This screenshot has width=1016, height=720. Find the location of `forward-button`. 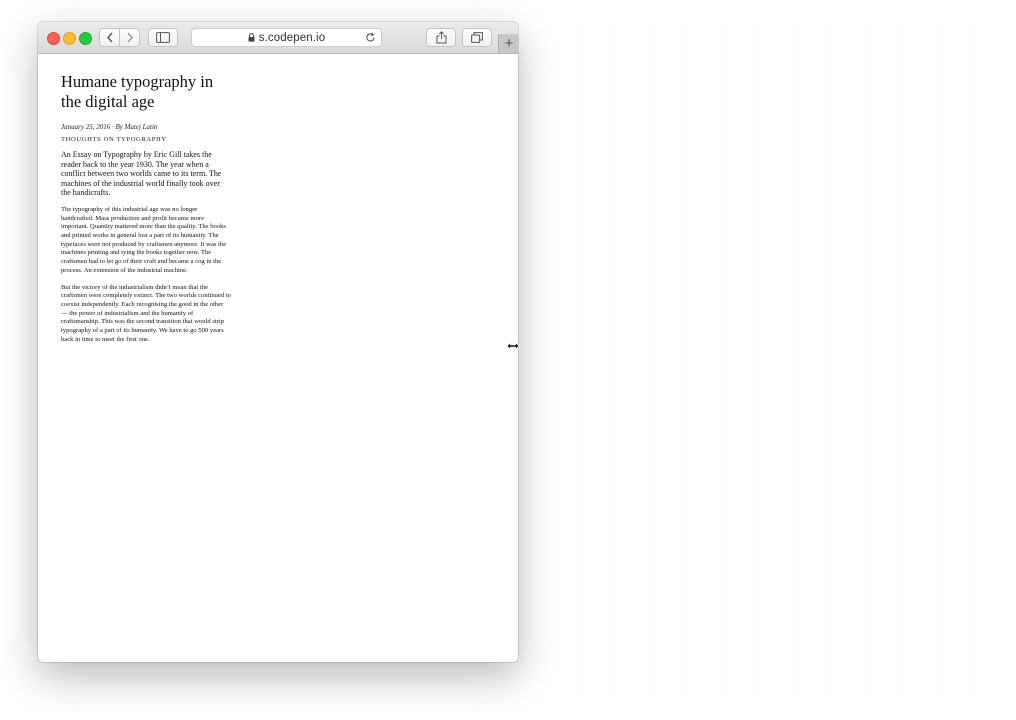

forward-button is located at coordinates (129, 37).